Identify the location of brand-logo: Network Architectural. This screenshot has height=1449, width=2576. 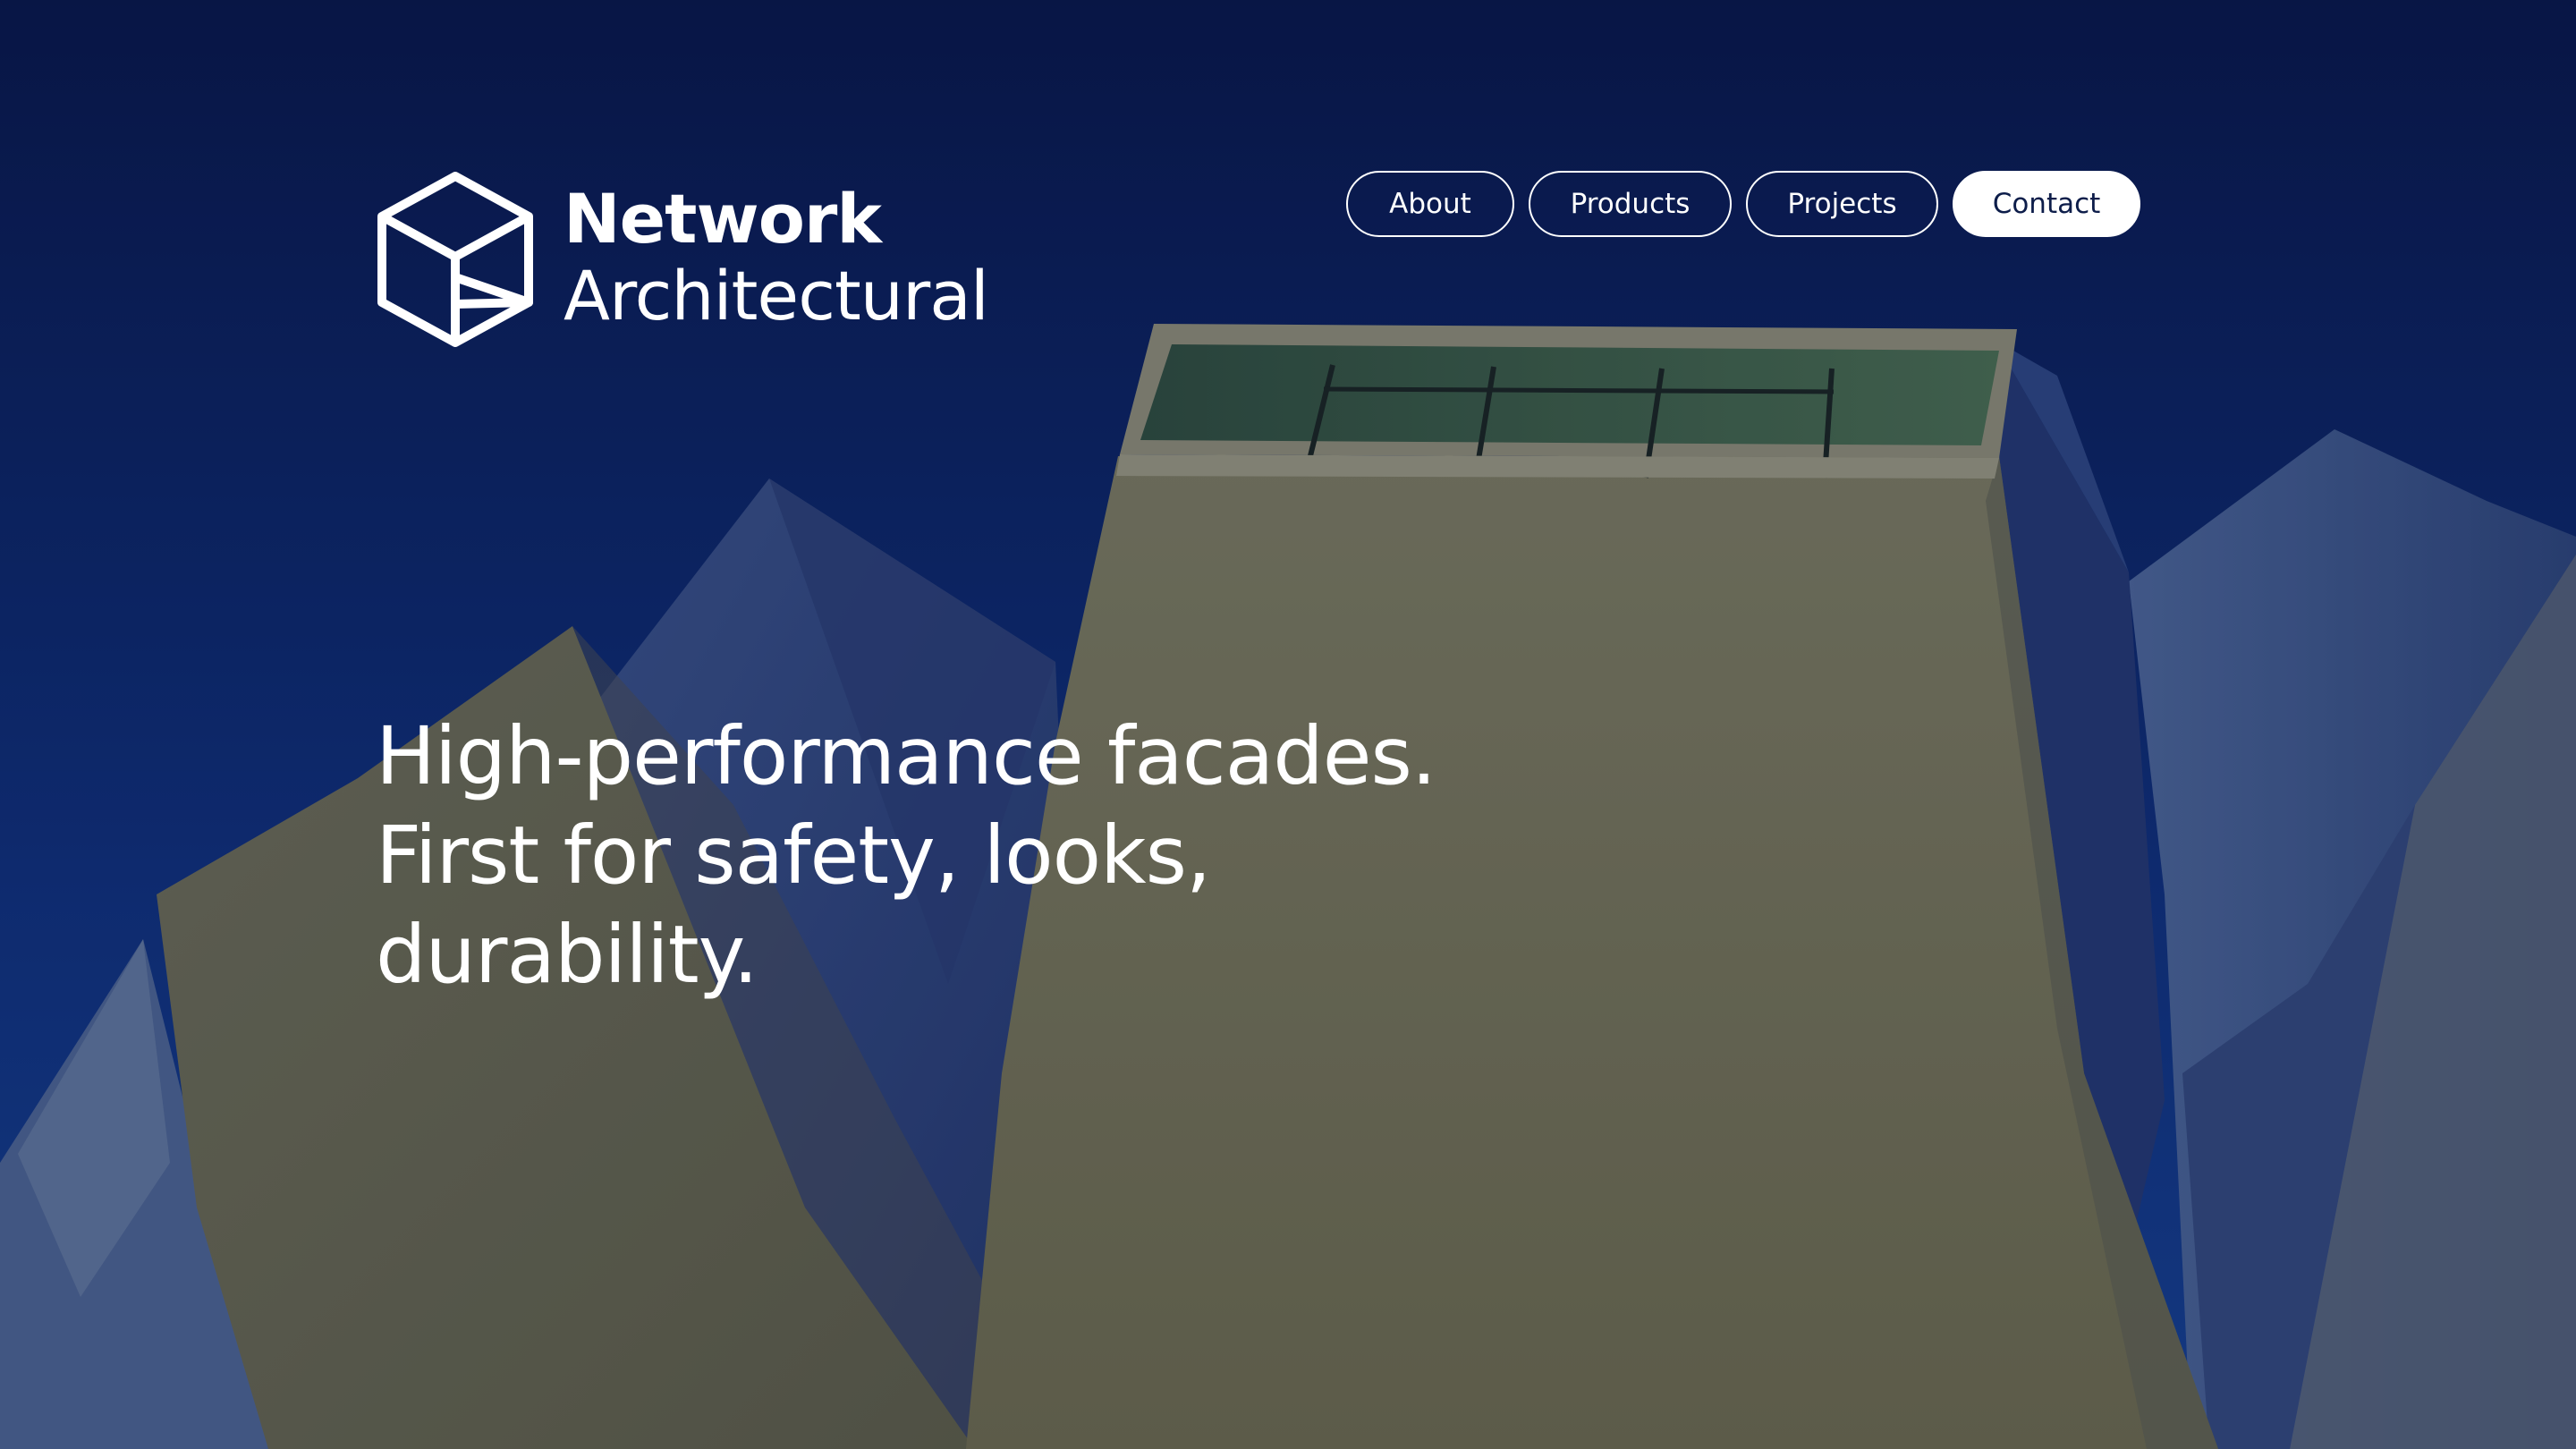
(682, 259).